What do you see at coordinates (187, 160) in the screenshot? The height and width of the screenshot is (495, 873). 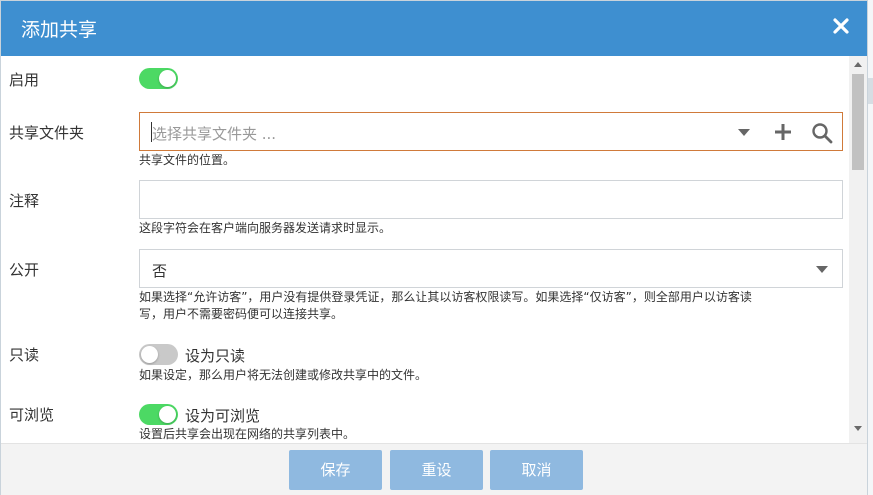 I see `share-folder-help: 共享文件的位置。` at bounding box center [187, 160].